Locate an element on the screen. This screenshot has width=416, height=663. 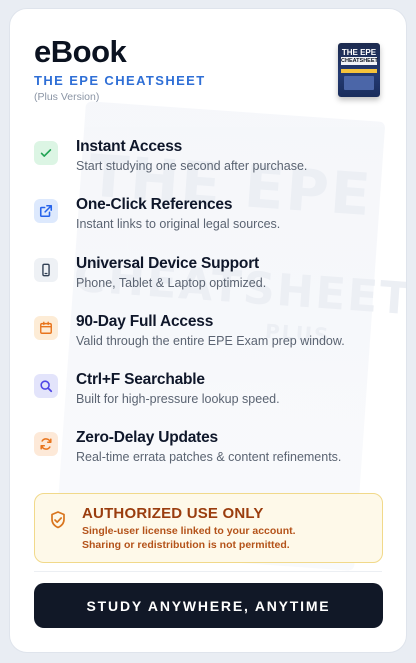
cover-title: THE EPE is located at coordinates (359, 52).